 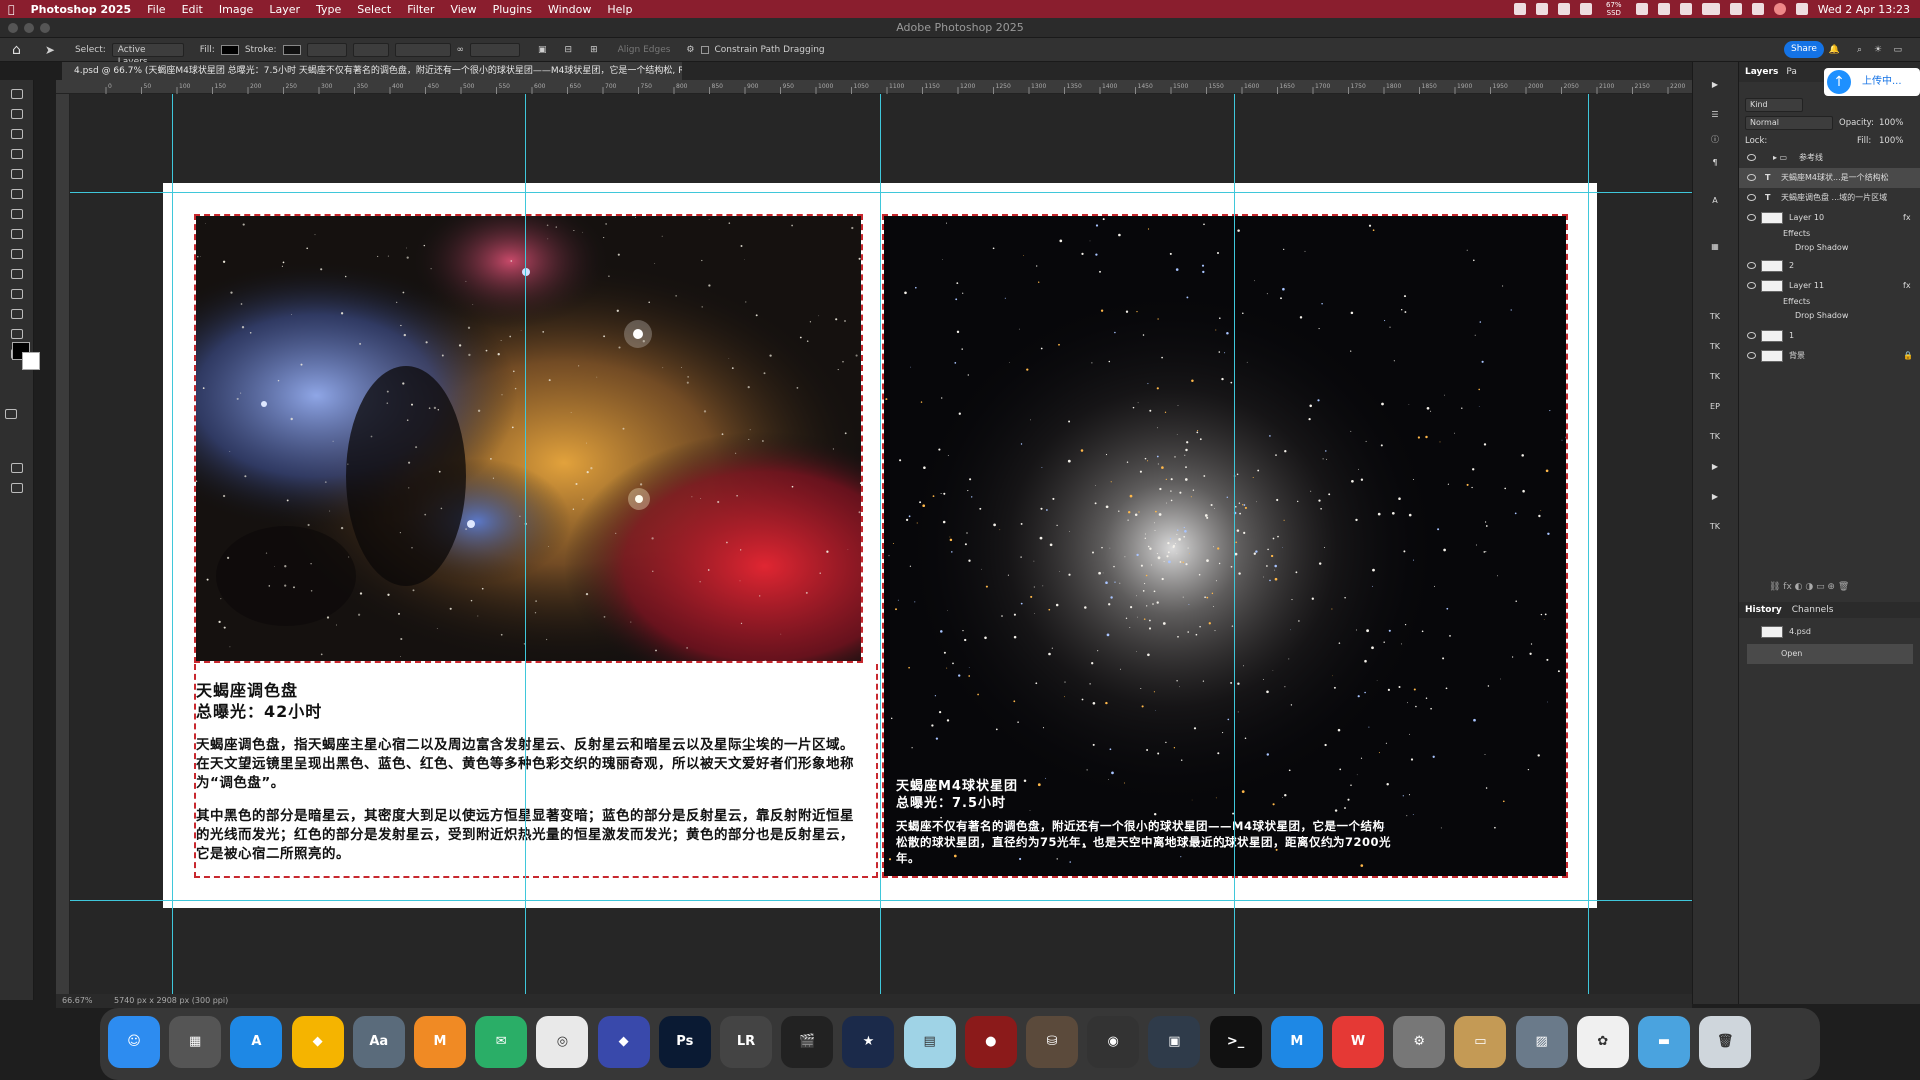 I want to click on tab-layers: Layers, so click(x=1761, y=72).